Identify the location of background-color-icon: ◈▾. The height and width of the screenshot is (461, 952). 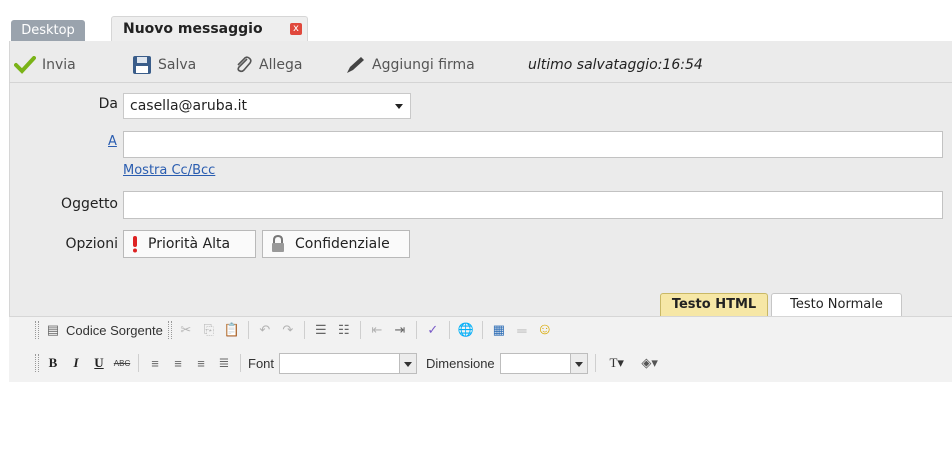
(650, 363).